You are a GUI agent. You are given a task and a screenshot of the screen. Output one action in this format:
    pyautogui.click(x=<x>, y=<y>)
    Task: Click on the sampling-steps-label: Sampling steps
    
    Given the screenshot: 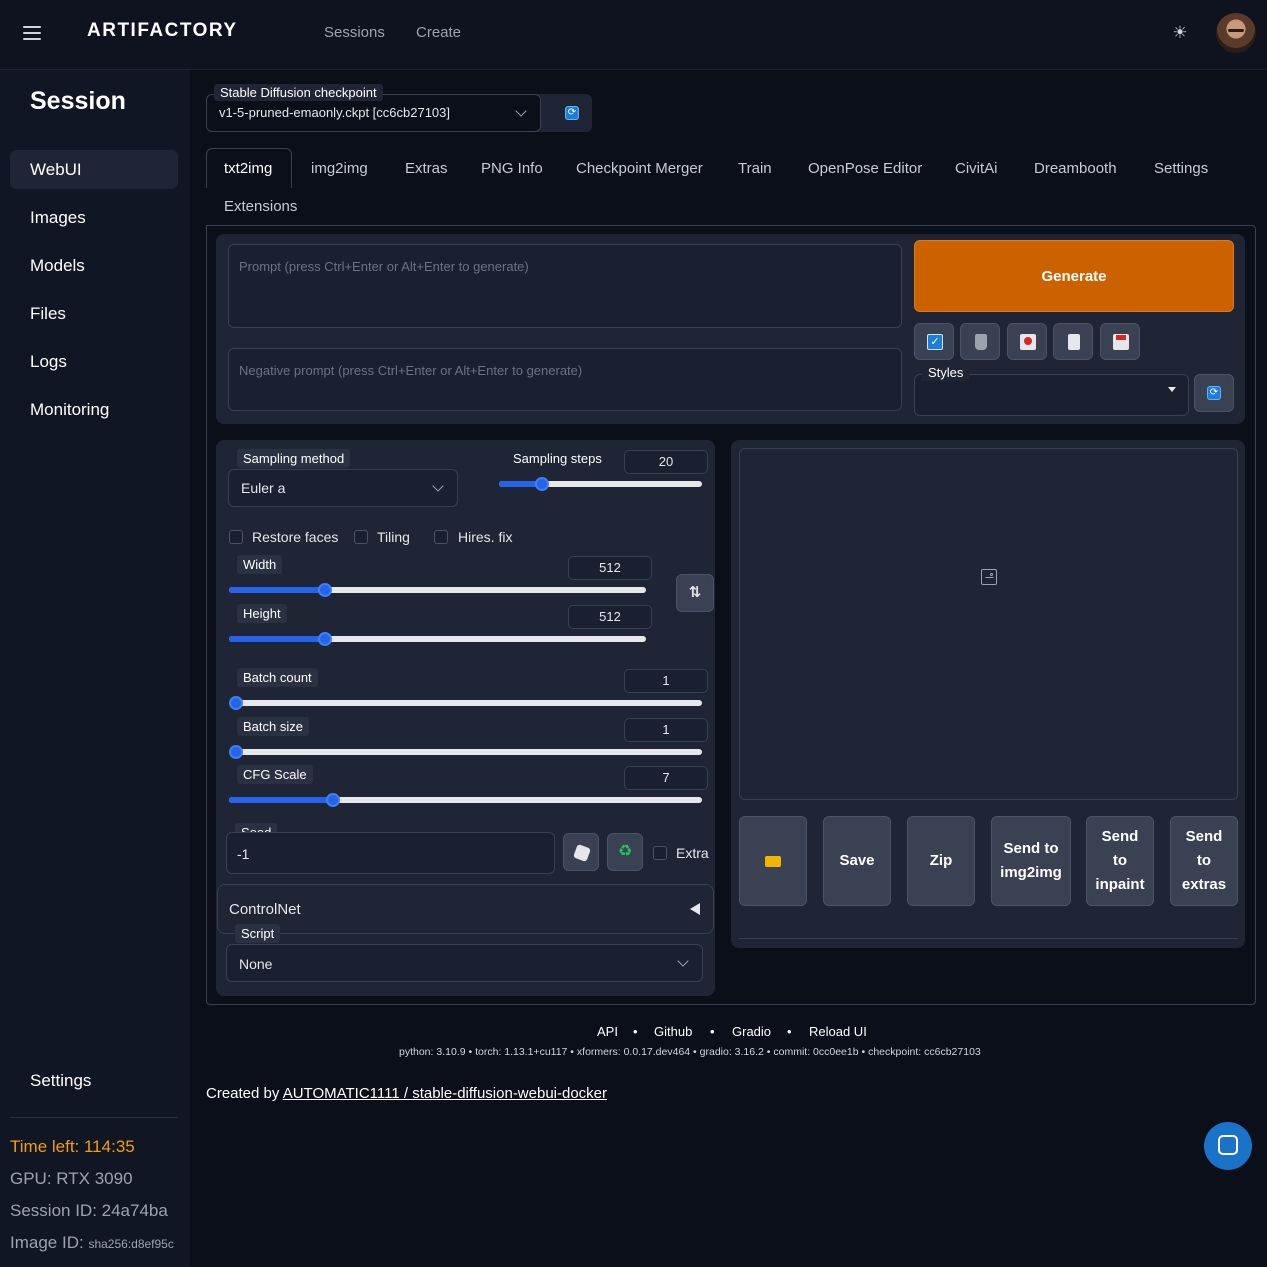 What is the action you would take?
    pyautogui.click(x=557, y=458)
    